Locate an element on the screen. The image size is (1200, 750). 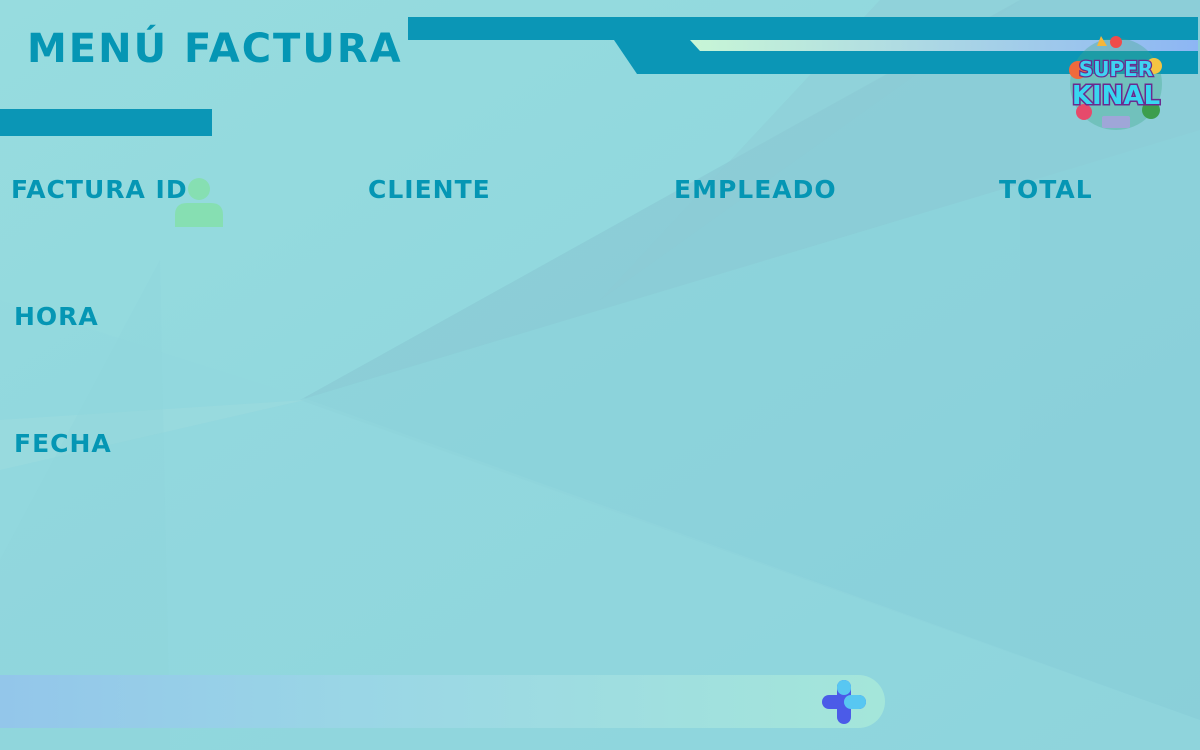
super-kinal-logo: SUPER KINAL is located at coordinates (1115, 83).